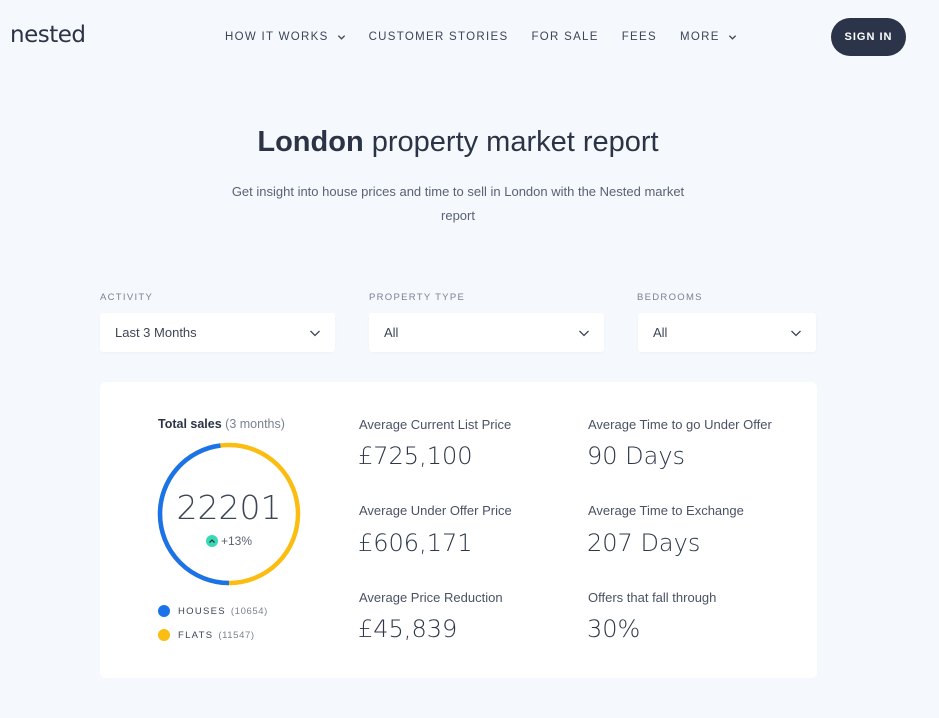  What do you see at coordinates (614, 629) in the screenshot?
I see `offers-fall-through-value: 30%` at bounding box center [614, 629].